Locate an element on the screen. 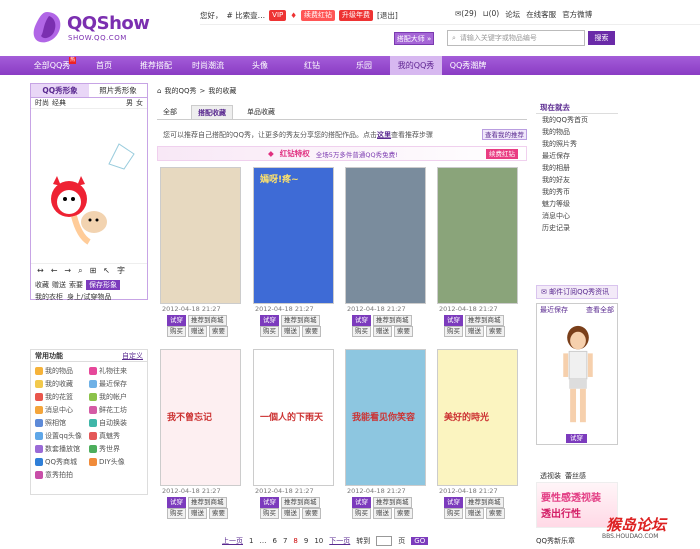 The height and width of the screenshot is (549, 700). style-fashion: 时尚 is located at coordinates (42, 103).